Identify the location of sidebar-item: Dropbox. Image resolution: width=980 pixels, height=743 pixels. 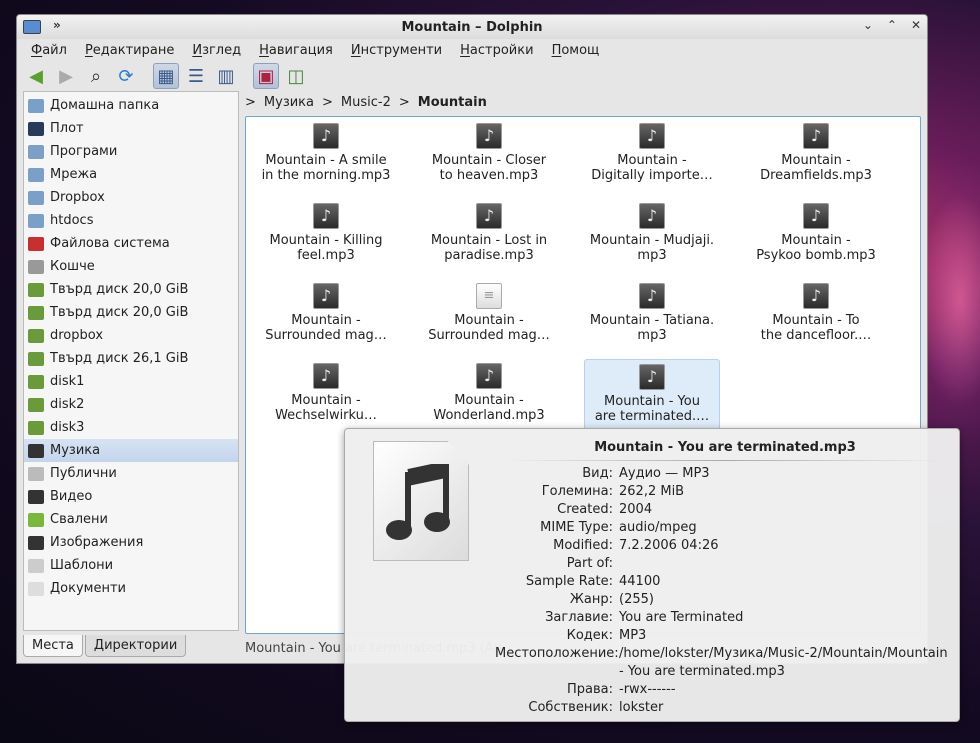
(131, 197).